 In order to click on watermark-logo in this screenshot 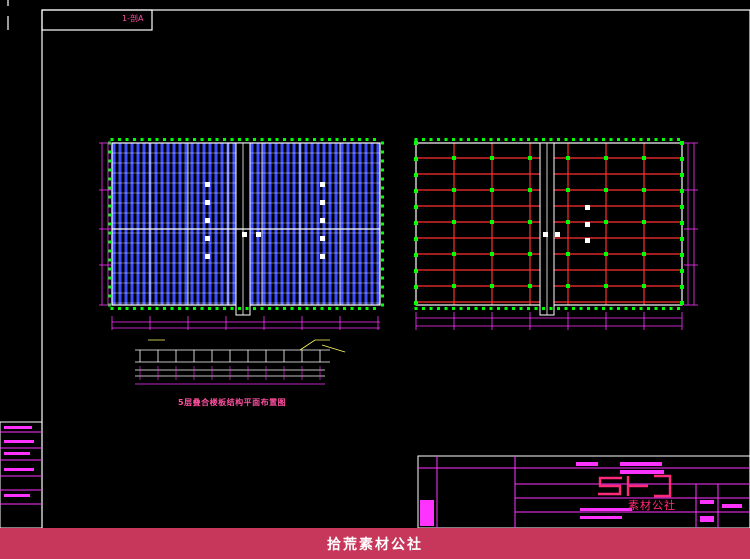, I will do `click(635, 486)`.